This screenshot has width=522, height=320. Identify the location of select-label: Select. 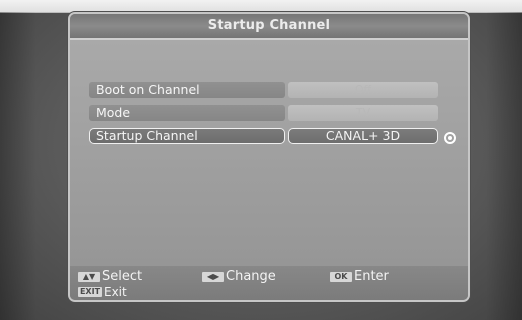
(122, 276).